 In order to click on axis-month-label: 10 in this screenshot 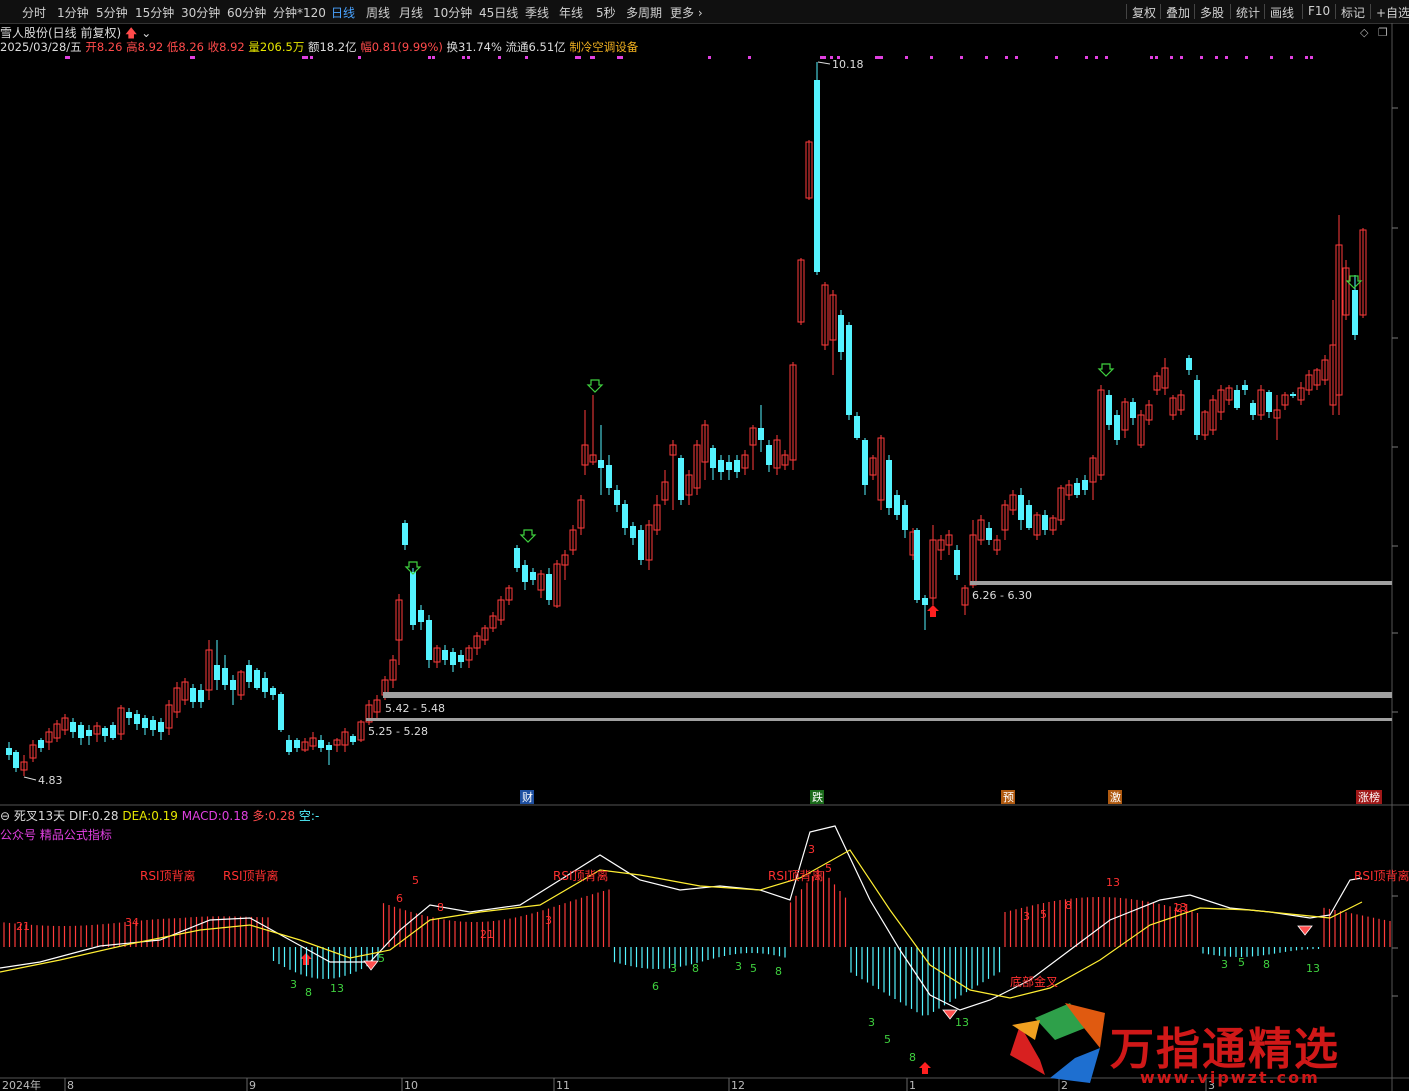, I will do `click(411, 1085)`.